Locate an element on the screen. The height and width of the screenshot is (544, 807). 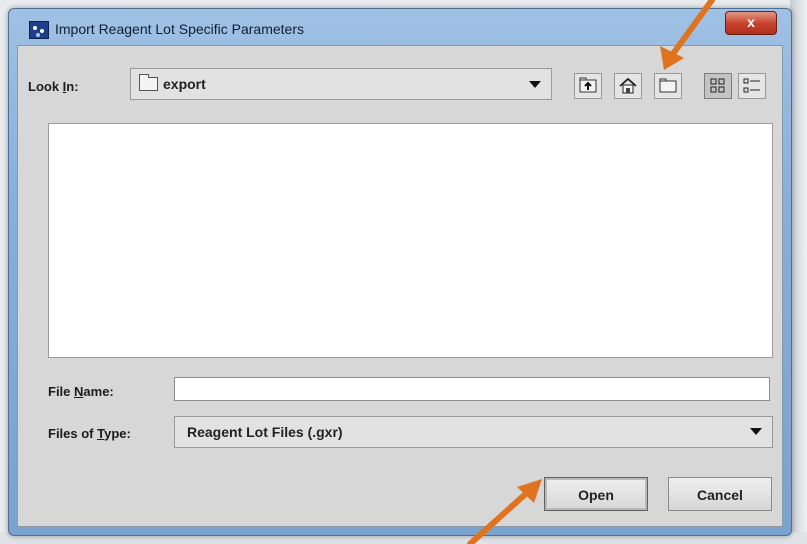
details-view-icon is located at coordinates (751, 85).